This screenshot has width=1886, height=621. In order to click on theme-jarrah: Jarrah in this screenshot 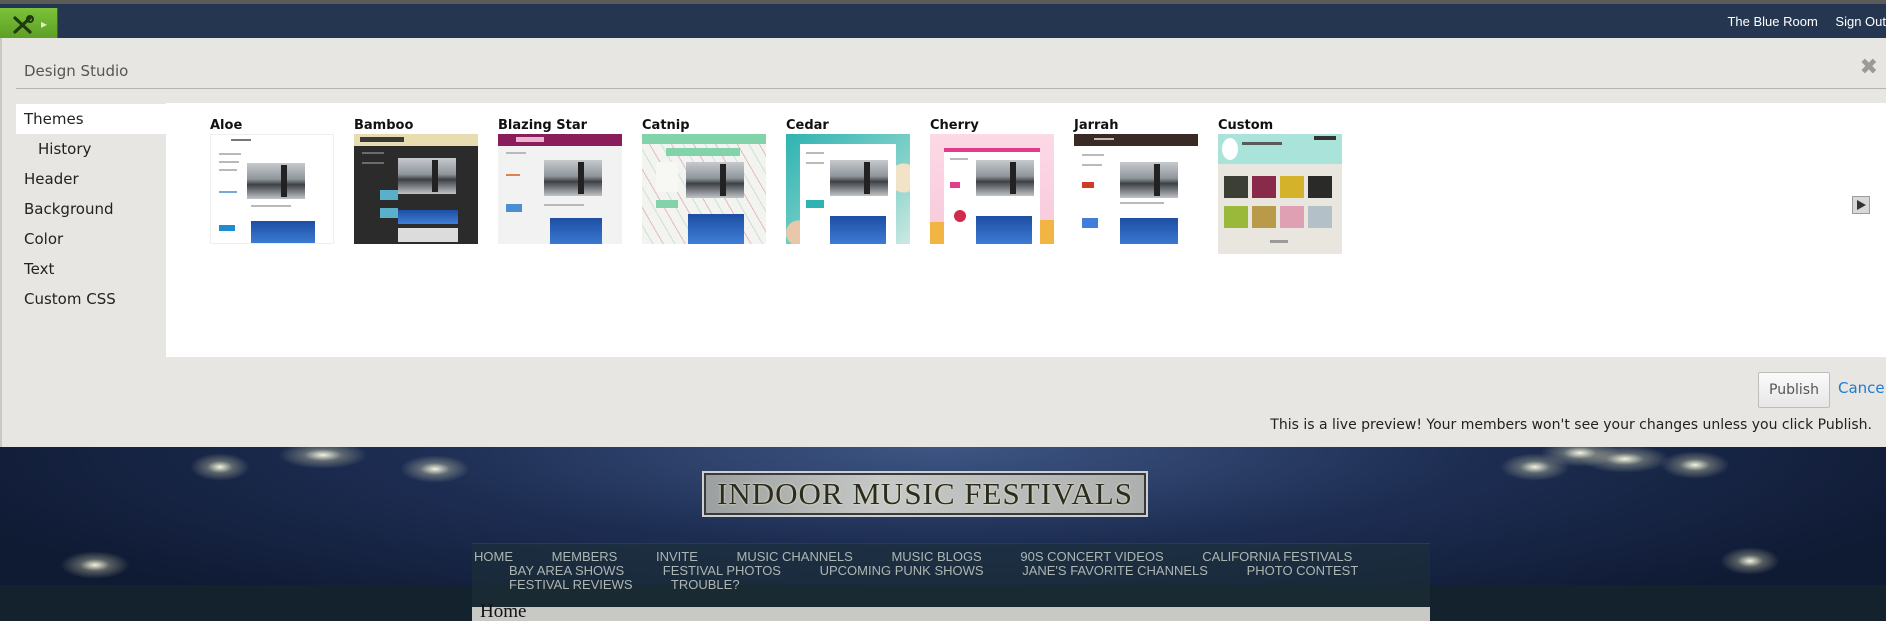, I will do `click(1136, 180)`.